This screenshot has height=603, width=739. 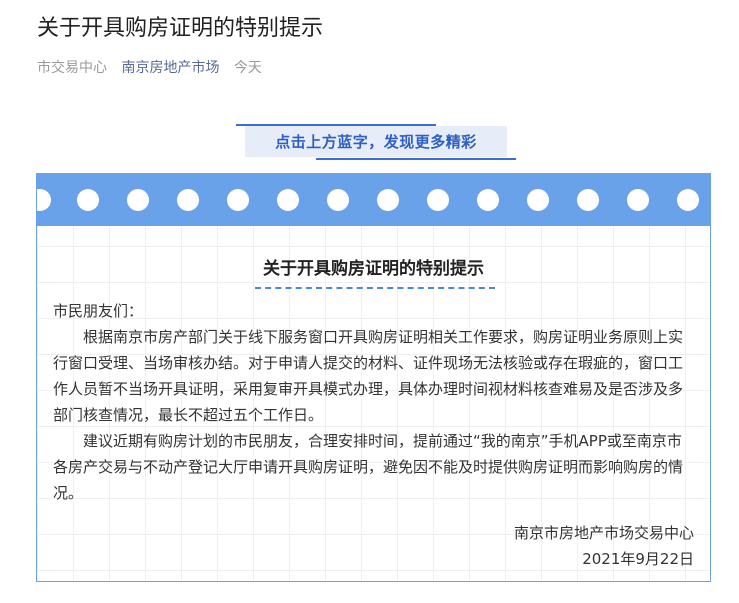 What do you see at coordinates (373, 269) in the screenshot?
I see `notice-title: 关于开具购房证明的特别提示` at bounding box center [373, 269].